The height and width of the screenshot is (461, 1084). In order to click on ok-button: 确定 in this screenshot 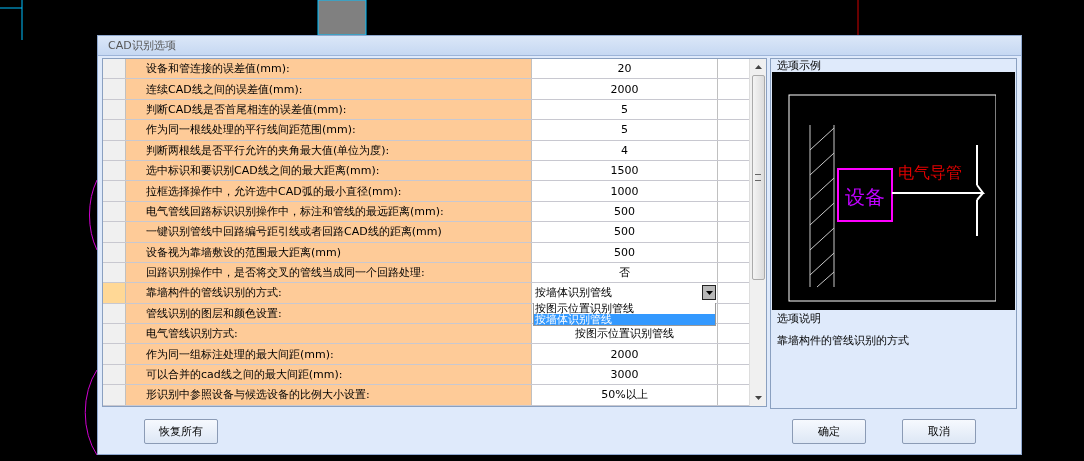, I will do `click(829, 431)`.